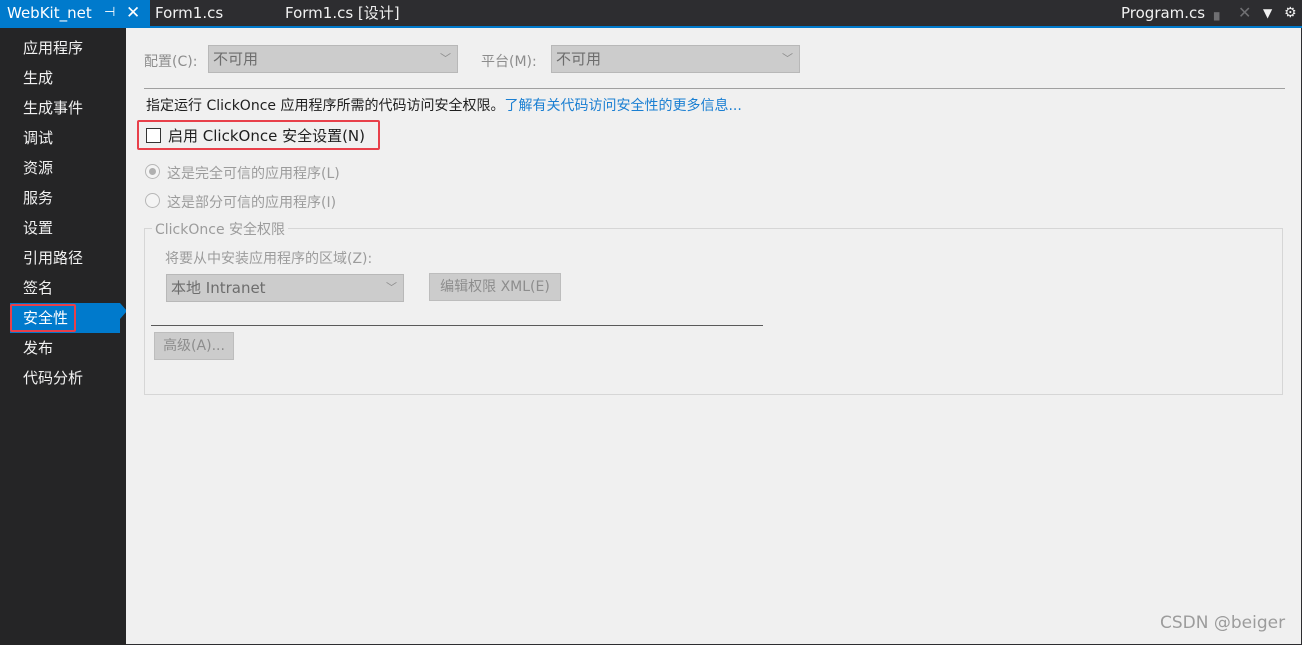  Describe the element at coordinates (266, 135) in the screenshot. I see `enable-clickonce-label: 启用 ClickOnce 安全设置(N)` at that location.